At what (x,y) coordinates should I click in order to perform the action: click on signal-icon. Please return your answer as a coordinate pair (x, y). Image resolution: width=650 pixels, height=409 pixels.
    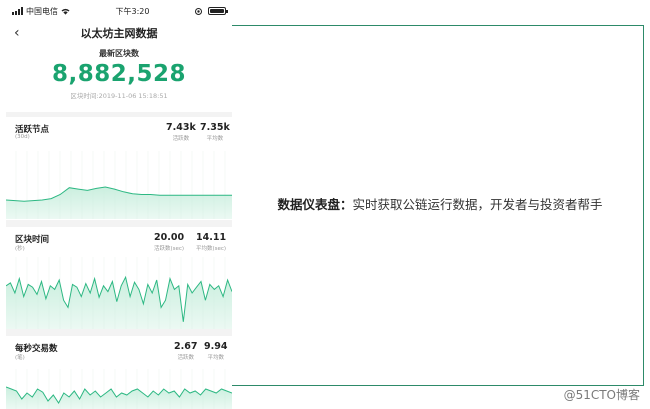
    Looking at the image, I should click on (17, 11).